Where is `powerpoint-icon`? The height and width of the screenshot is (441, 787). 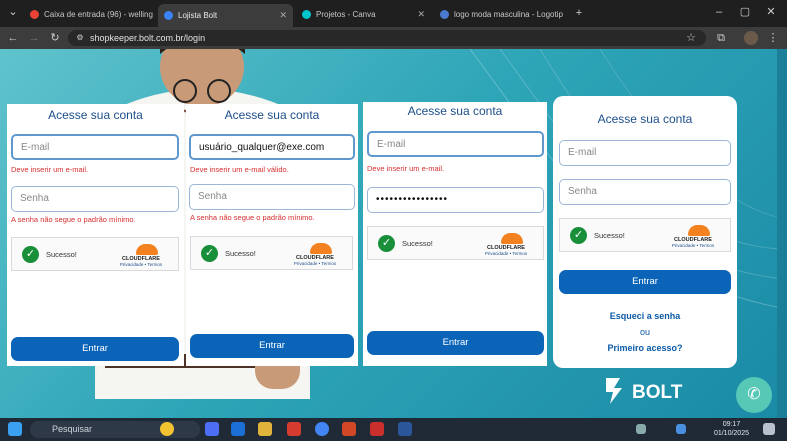
powerpoint-icon is located at coordinates (349, 429).